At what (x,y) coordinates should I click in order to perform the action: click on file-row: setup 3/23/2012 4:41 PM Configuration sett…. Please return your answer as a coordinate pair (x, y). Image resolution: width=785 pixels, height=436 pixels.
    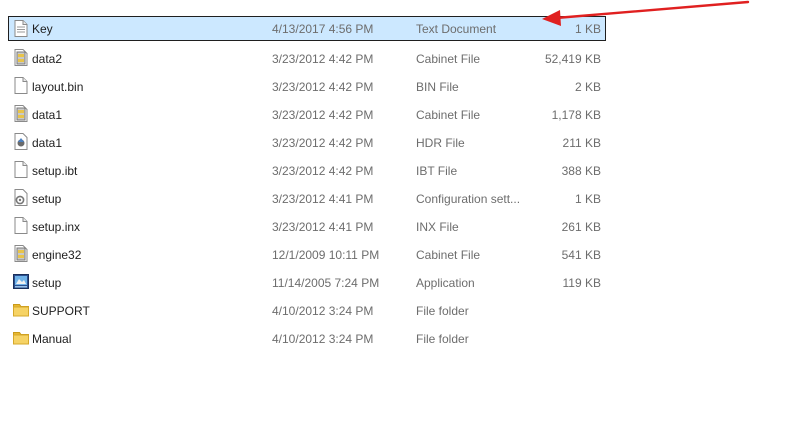
    Looking at the image, I should click on (307, 198).